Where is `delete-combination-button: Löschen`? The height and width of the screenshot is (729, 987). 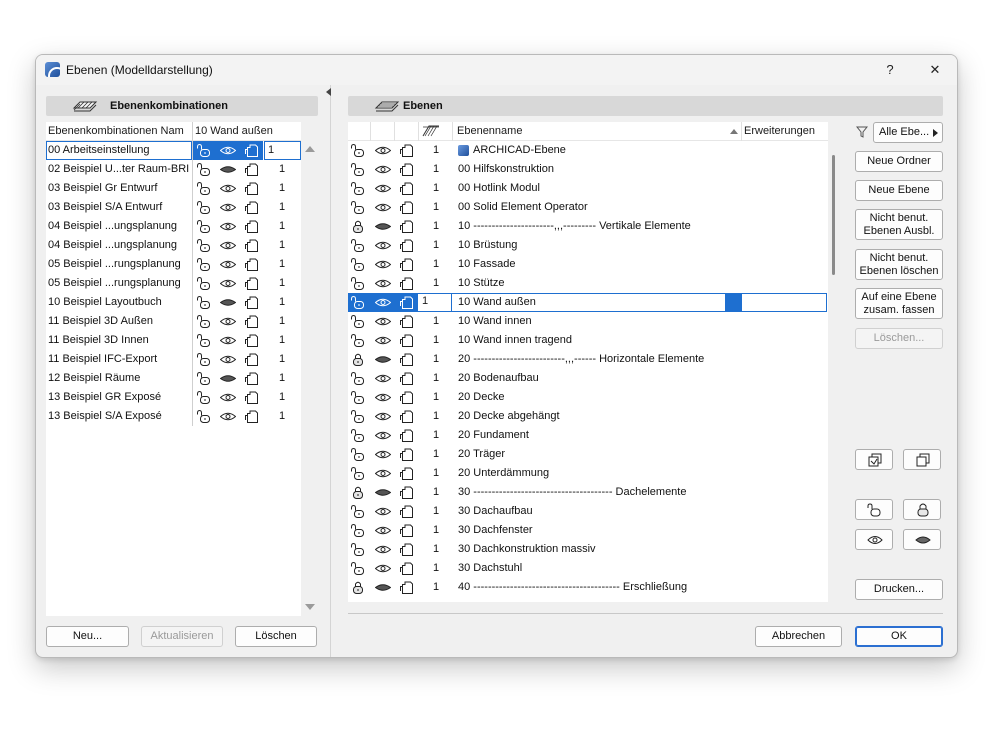 delete-combination-button: Löschen is located at coordinates (276, 636).